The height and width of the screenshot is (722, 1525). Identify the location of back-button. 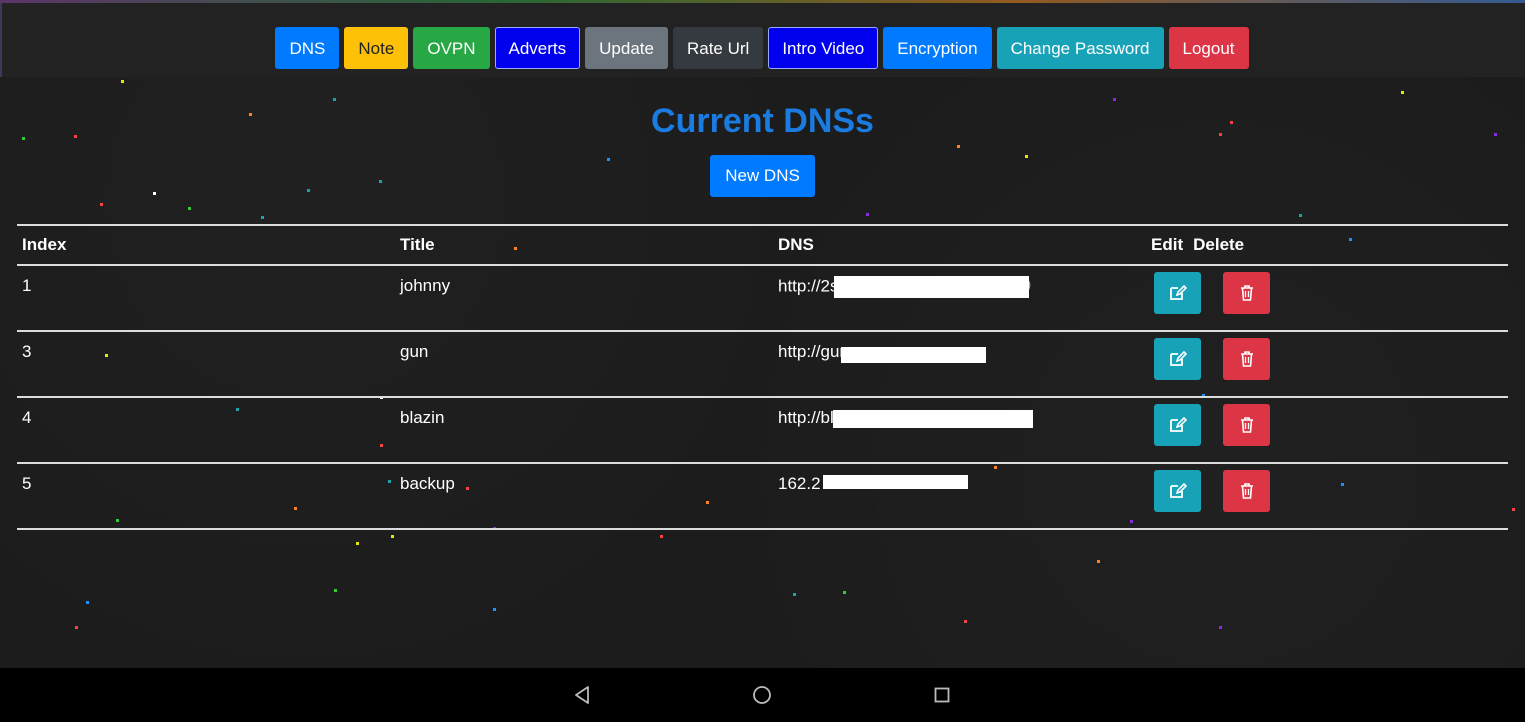
(582, 695).